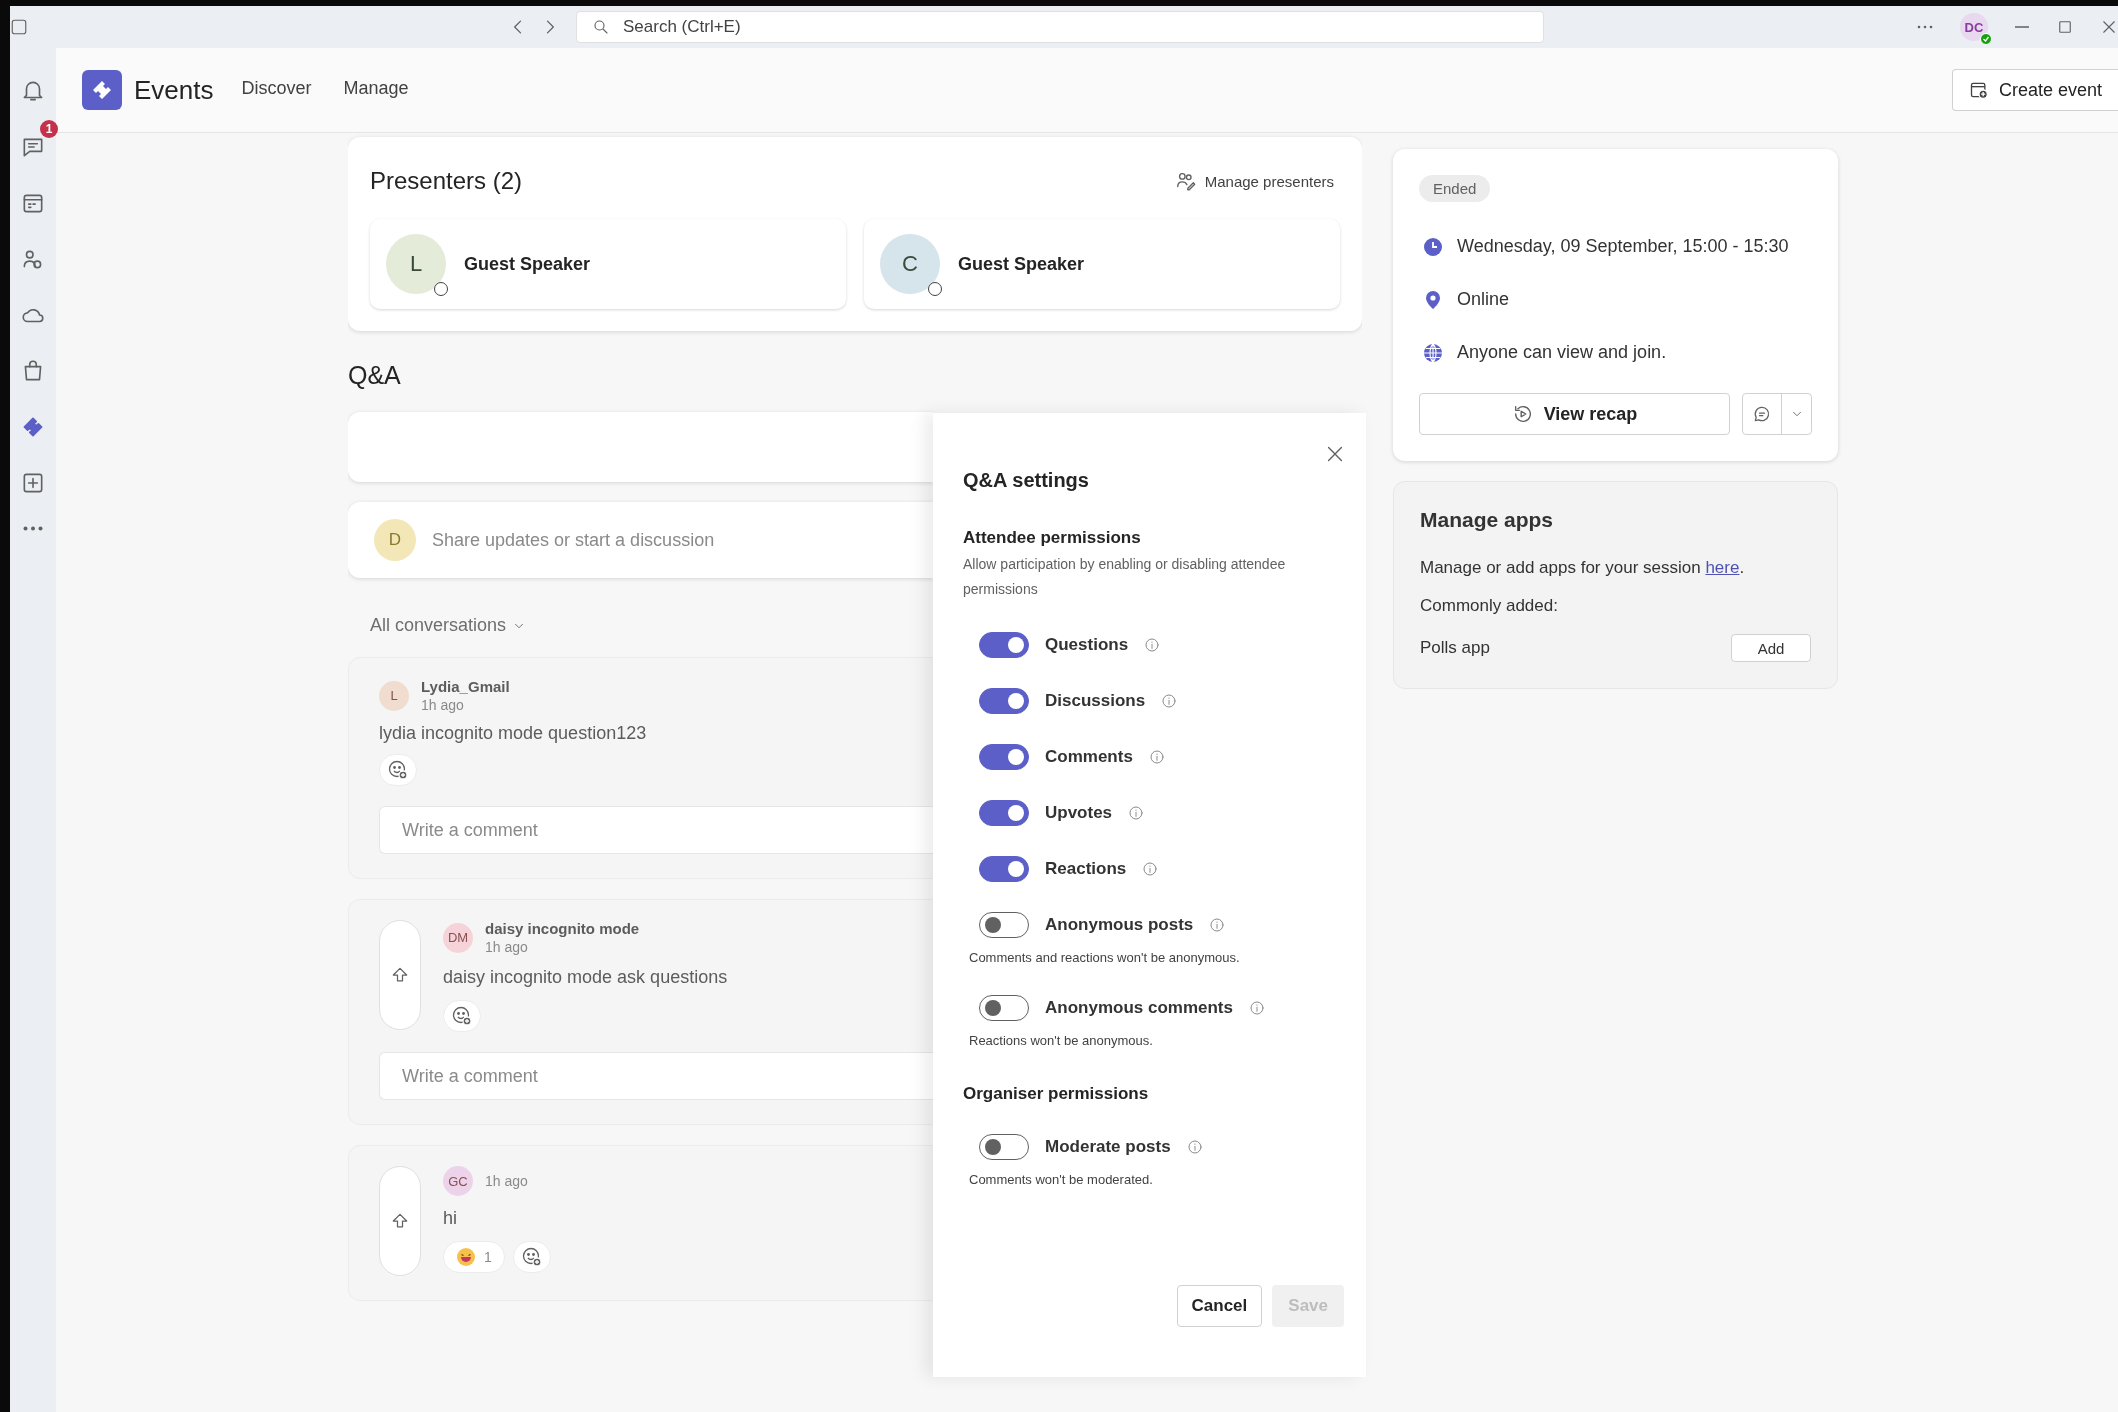 This screenshot has width=2118, height=1412. What do you see at coordinates (1052, 538) in the screenshot?
I see `section-heading: Attendee permissions` at bounding box center [1052, 538].